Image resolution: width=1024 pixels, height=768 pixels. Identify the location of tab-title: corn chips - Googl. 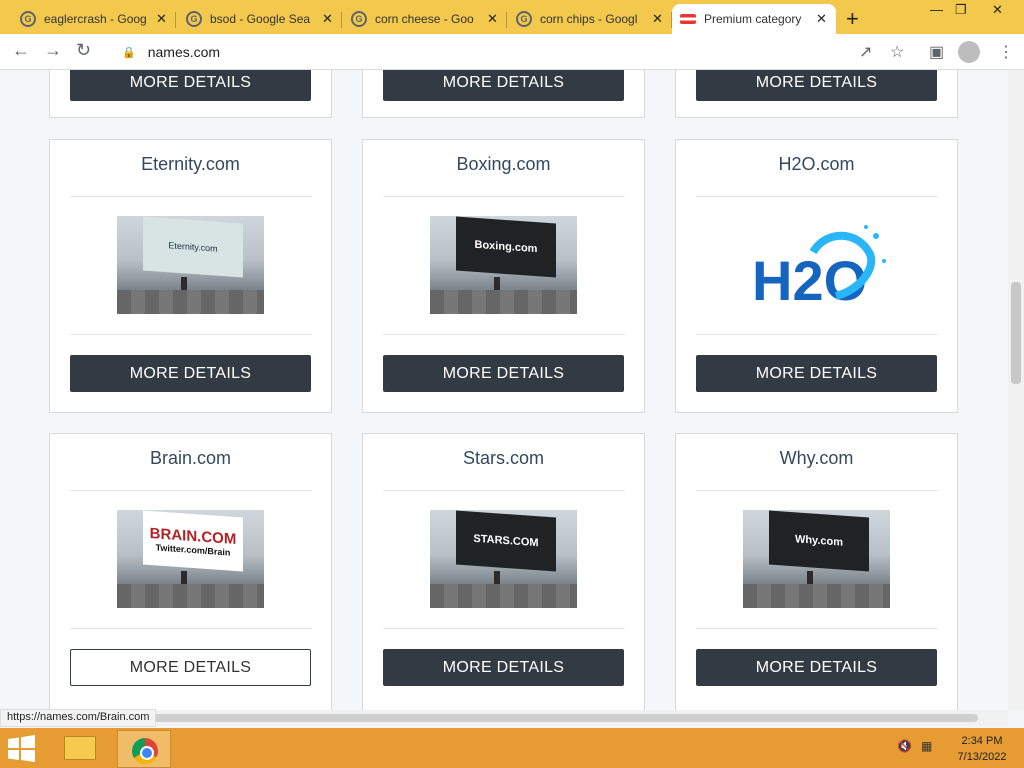
(589, 19).